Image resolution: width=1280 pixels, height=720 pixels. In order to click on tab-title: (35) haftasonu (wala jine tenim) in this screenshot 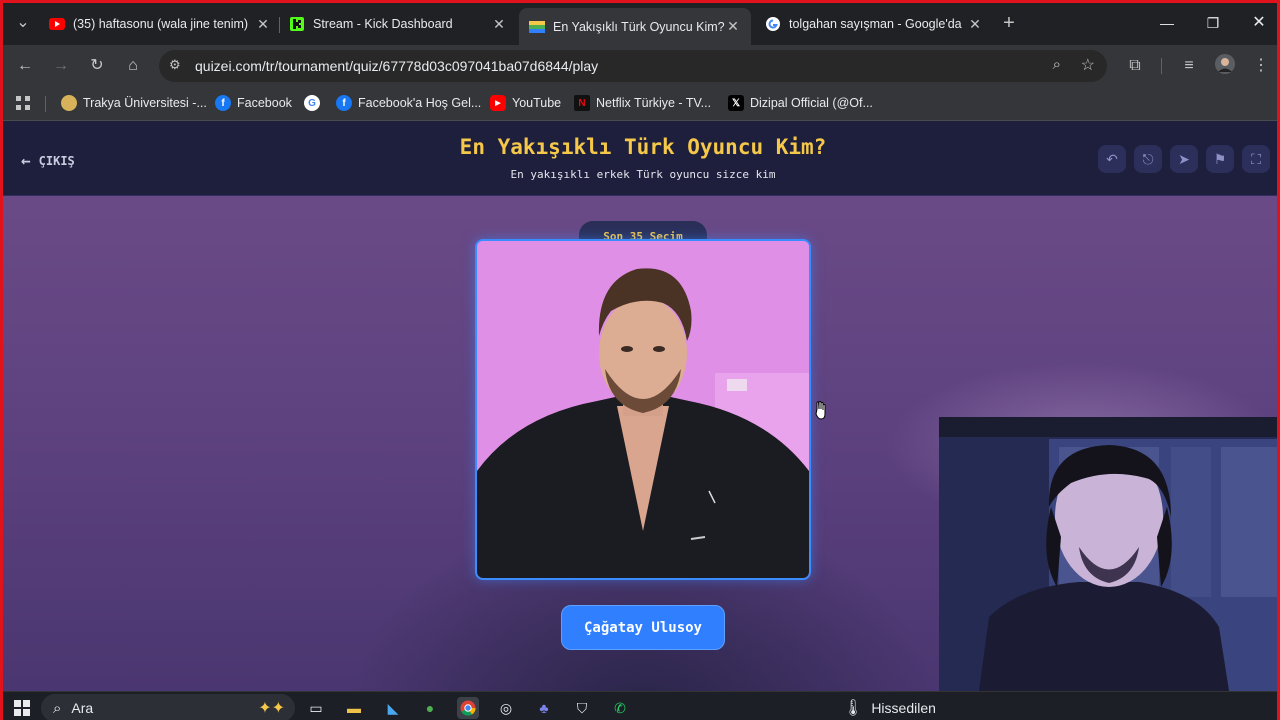, I will do `click(161, 24)`.